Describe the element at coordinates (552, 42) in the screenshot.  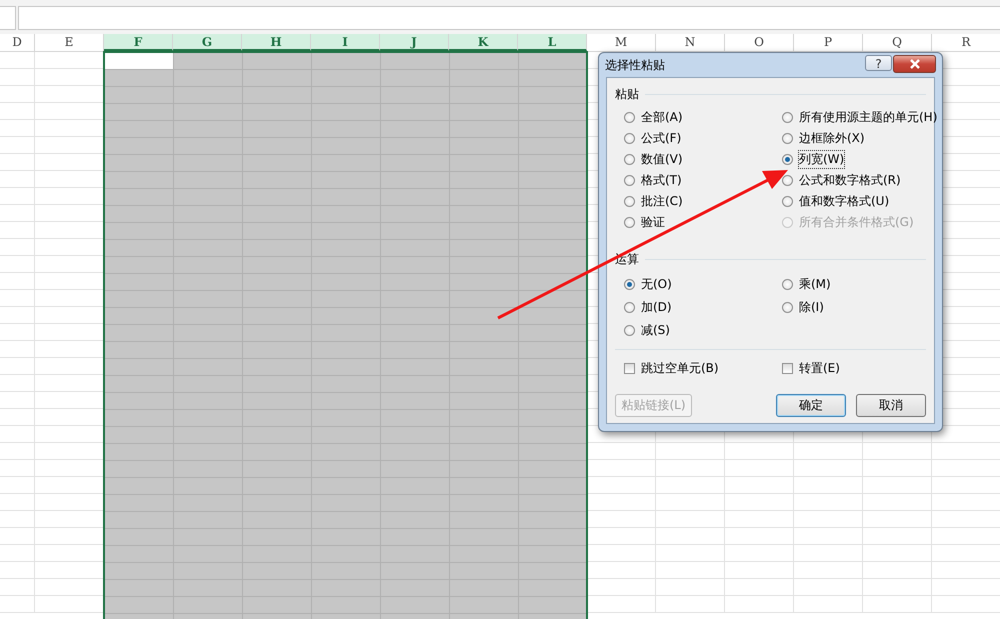
I see `column-header: L` at that location.